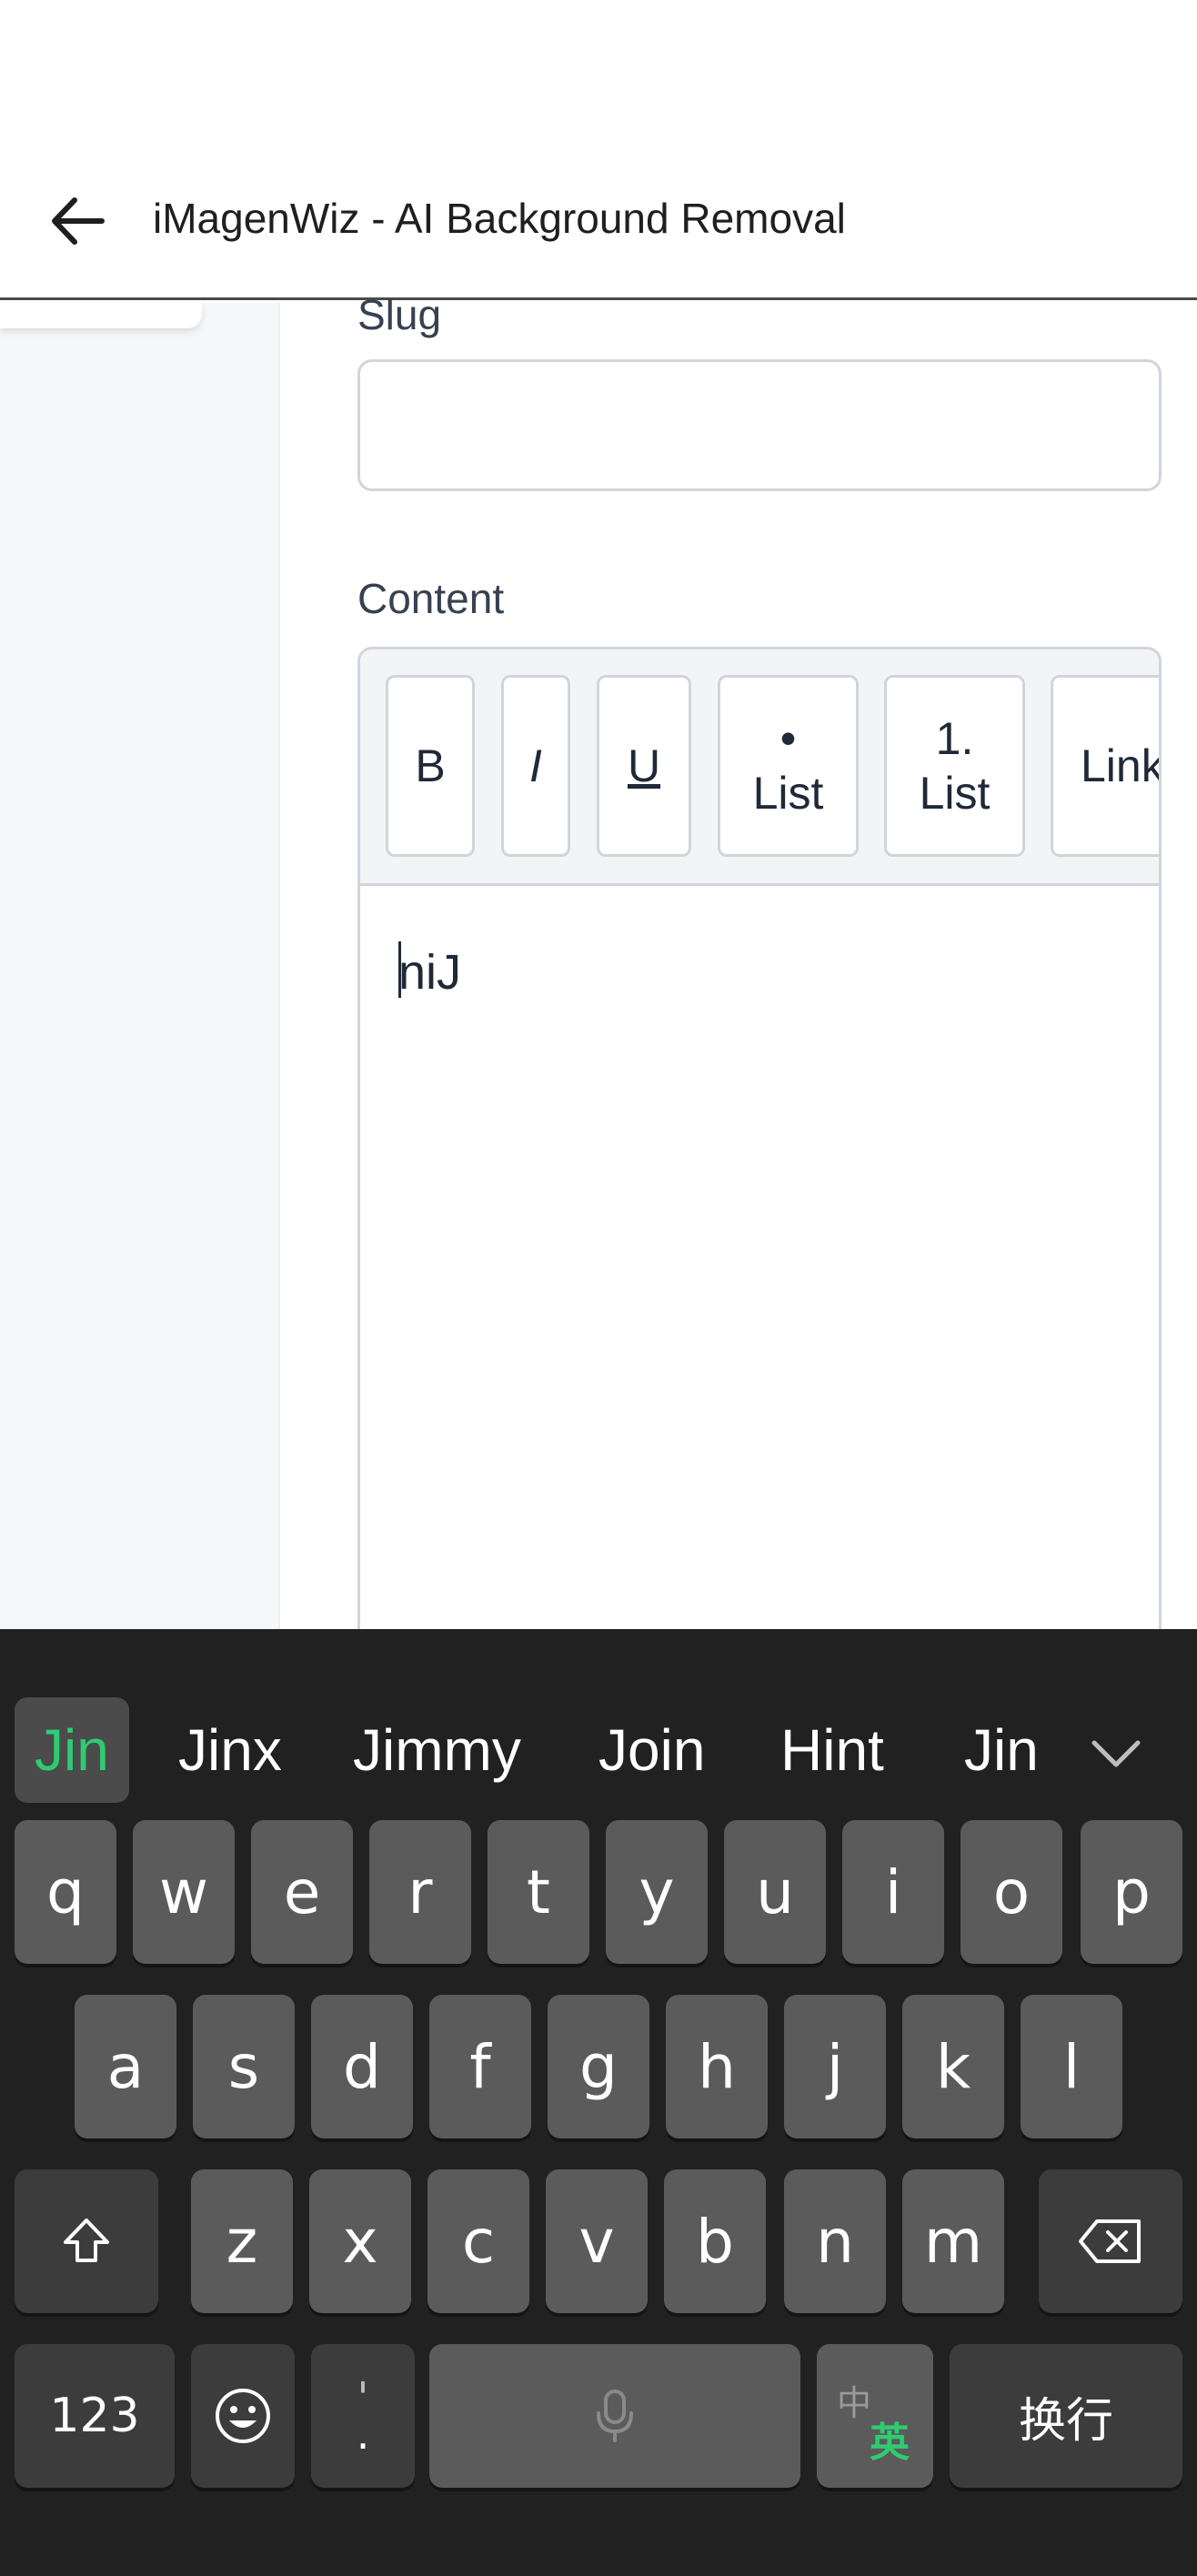 The height and width of the screenshot is (2576, 1197). I want to click on sidebar-card, so click(101, 315).